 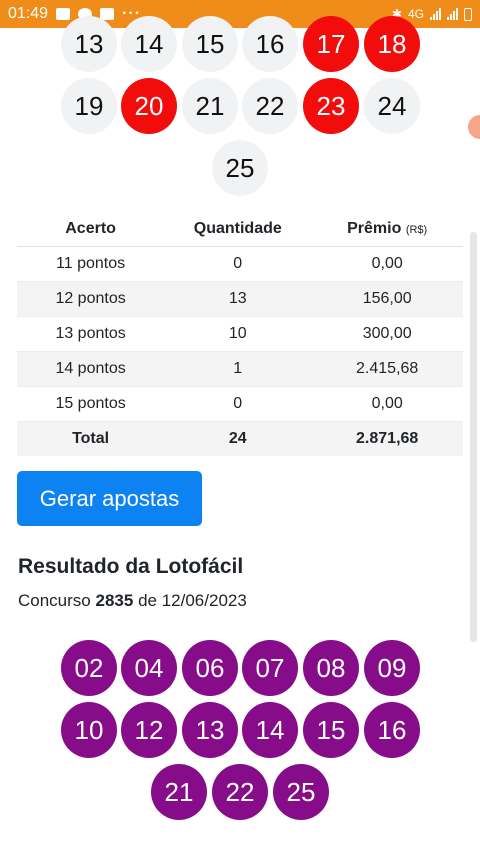 I want to click on table-row: 14 pontos 1 2.415,68, so click(x=240, y=369).